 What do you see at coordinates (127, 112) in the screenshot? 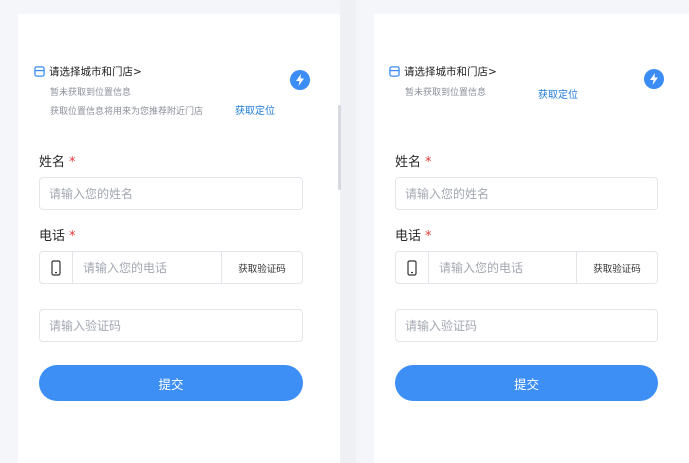
I see `location-hint: 获取位置信息将用来为您推荐附近门店` at bounding box center [127, 112].